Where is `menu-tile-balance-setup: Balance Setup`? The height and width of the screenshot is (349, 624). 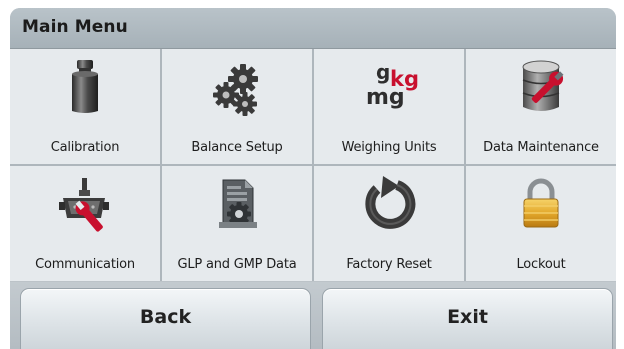
menu-tile-balance-setup: Balance Setup is located at coordinates (237, 106).